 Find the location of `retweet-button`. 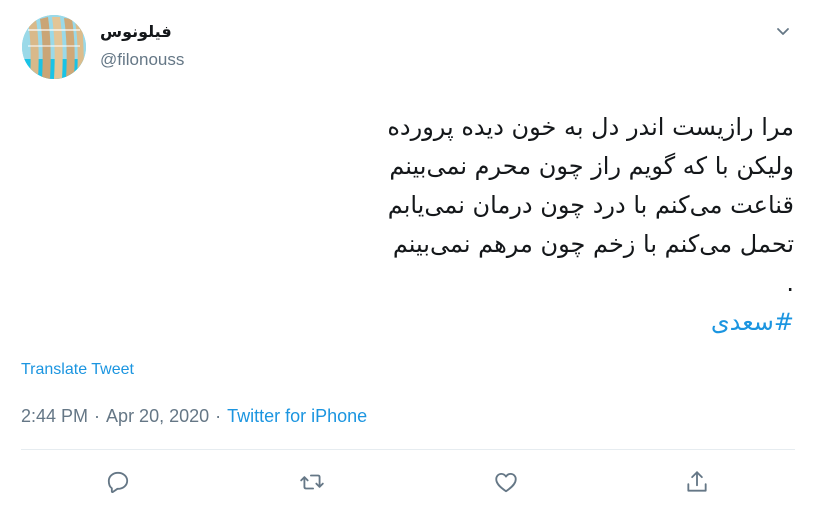

retweet-button is located at coordinates (312, 482).